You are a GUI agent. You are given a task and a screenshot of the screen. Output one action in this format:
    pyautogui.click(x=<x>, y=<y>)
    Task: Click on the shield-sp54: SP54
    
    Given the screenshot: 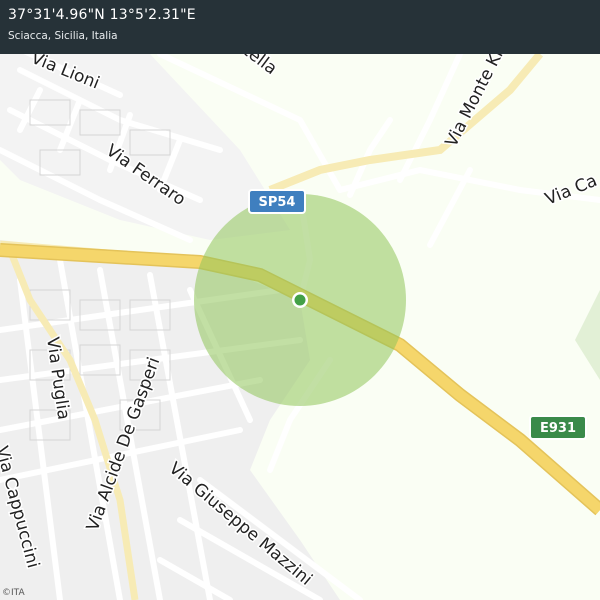 What is the action you would take?
    pyautogui.click(x=277, y=201)
    